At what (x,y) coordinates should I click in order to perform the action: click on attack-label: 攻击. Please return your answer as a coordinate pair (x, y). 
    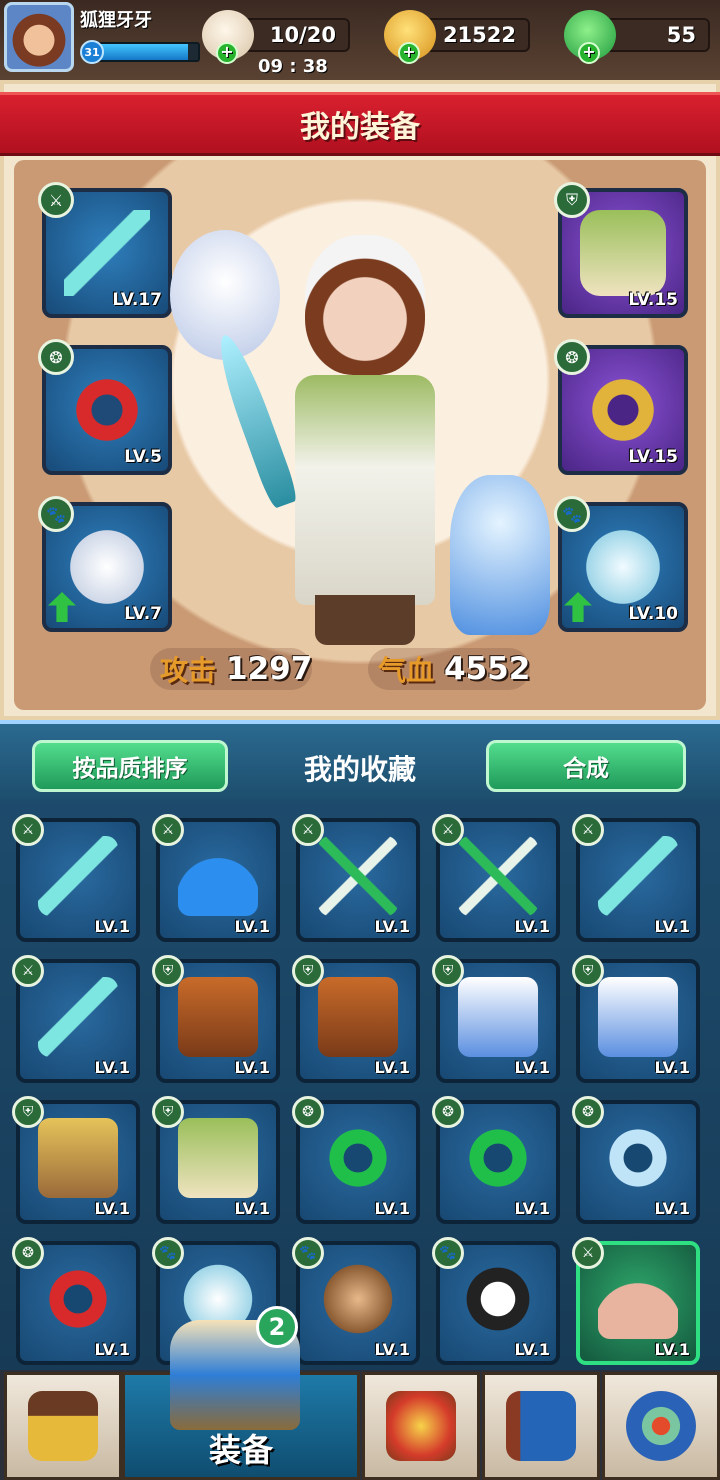
    Looking at the image, I should click on (188, 670).